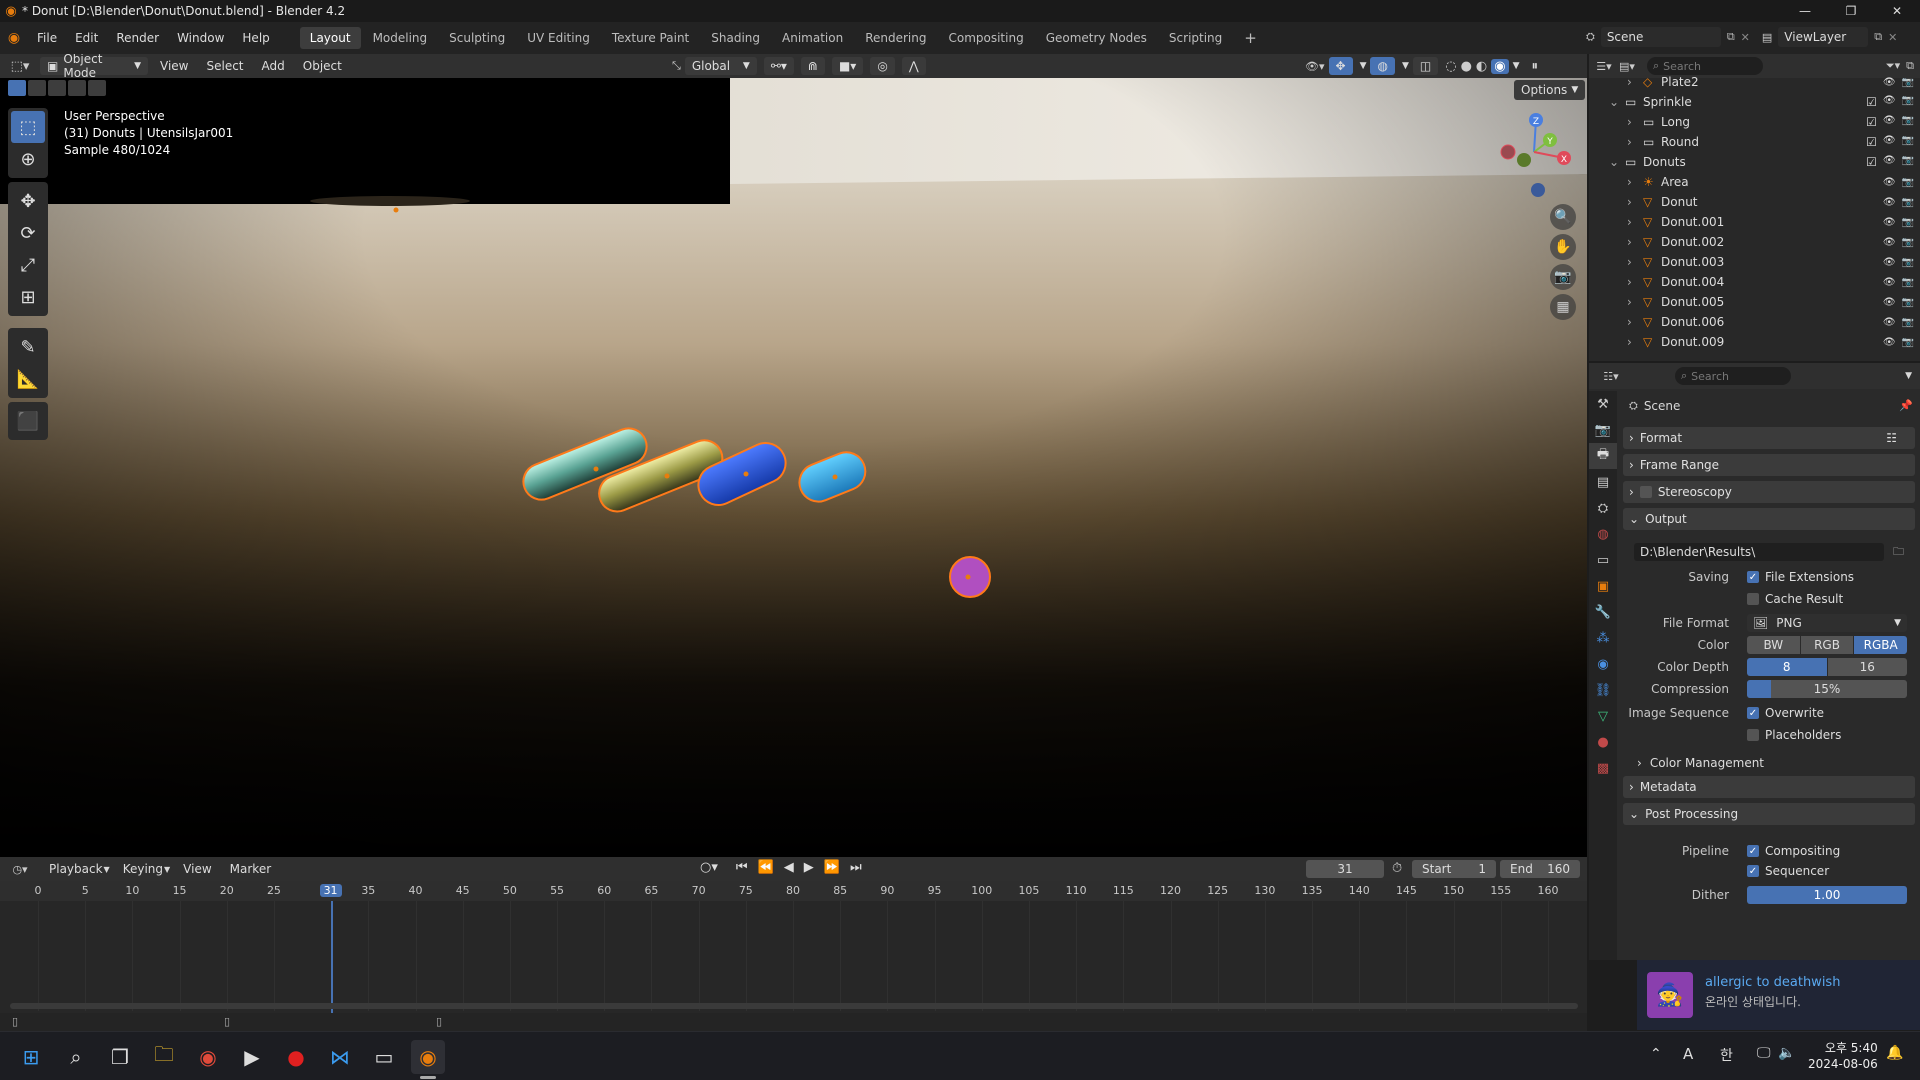  What do you see at coordinates (1897, 11) in the screenshot?
I see `close-button: ✕` at bounding box center [1897, 11].